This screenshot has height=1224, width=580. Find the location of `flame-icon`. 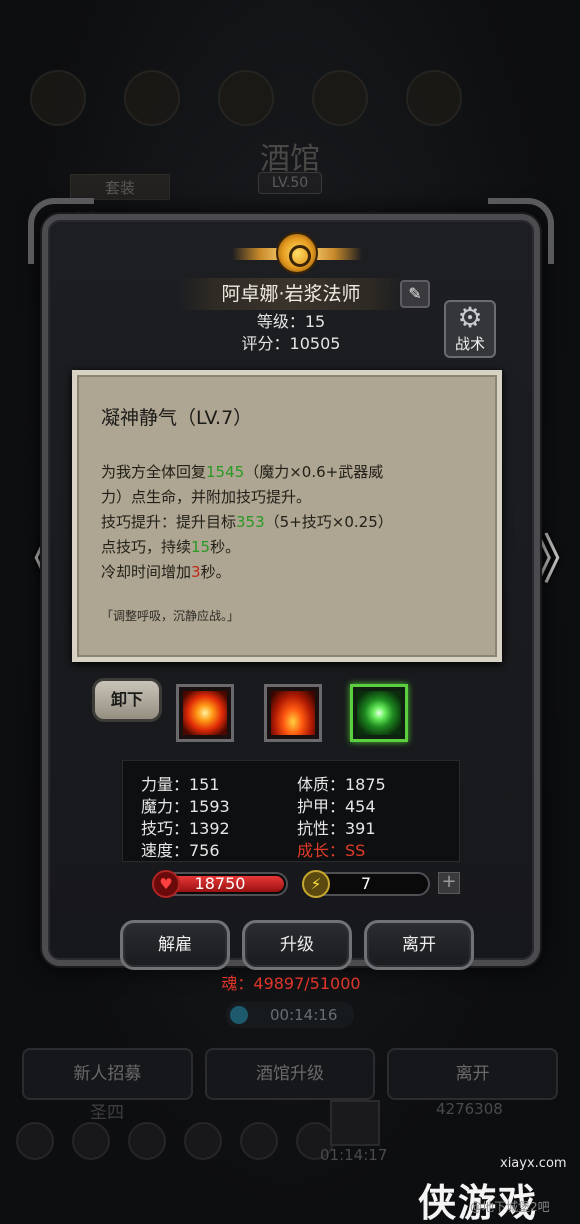

flame-icon is located at coordinates (293, 713).